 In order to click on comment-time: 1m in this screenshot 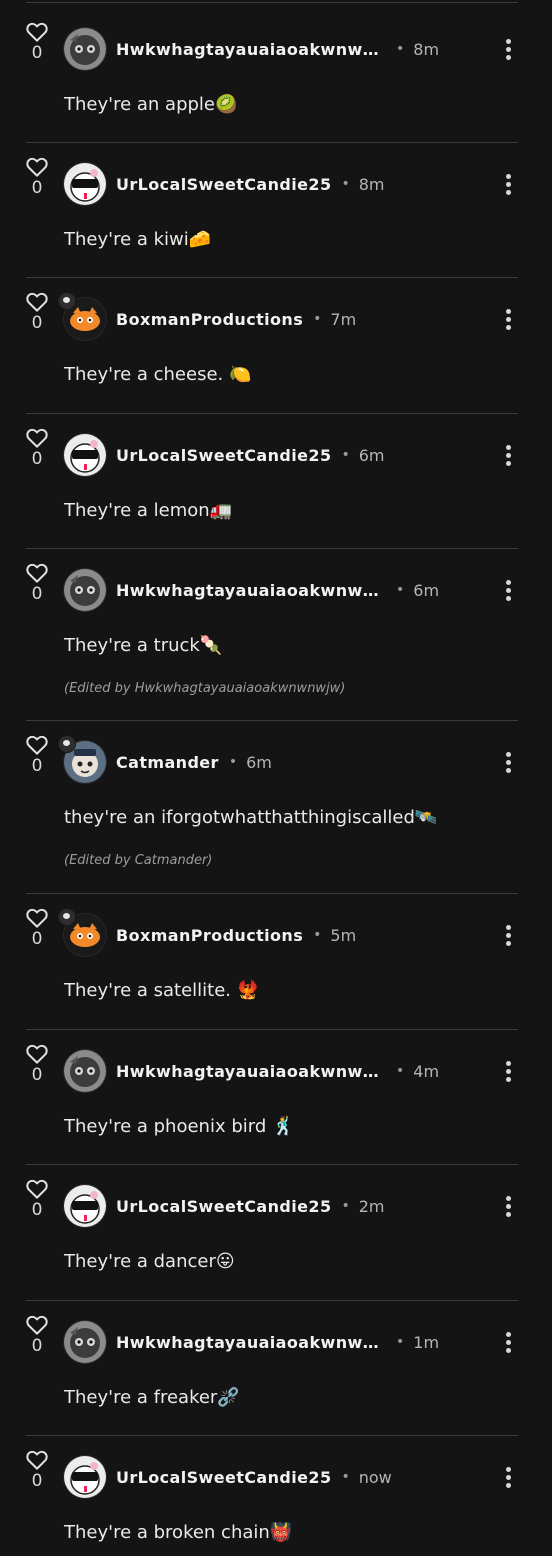, I will do `click(426, 1342)`.